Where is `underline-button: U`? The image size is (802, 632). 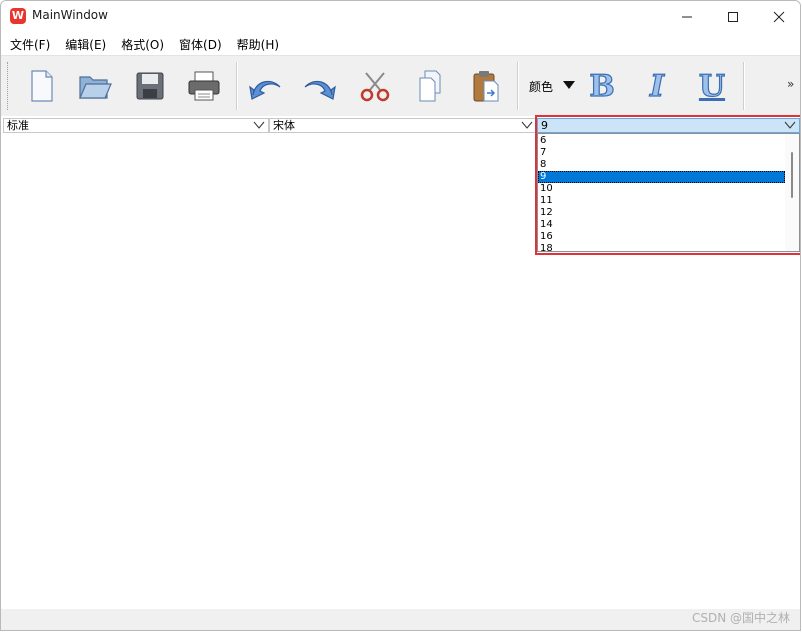 underline-button: U is located at coordinates (712, 86).